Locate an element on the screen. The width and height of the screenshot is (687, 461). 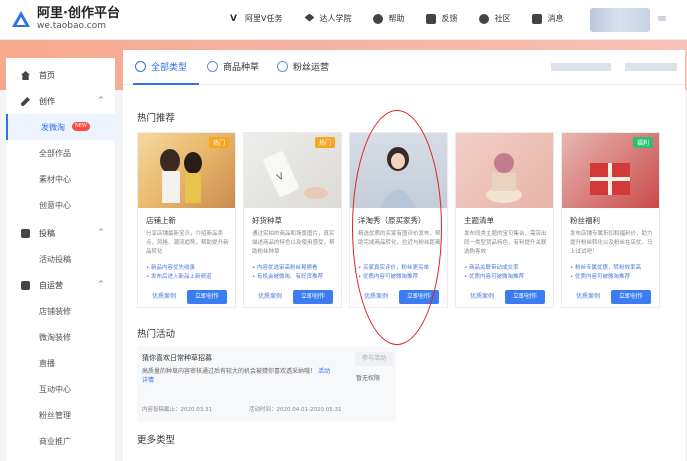
sidebar-item-interaction: 互动中心 is located at coordinates (60, 389).